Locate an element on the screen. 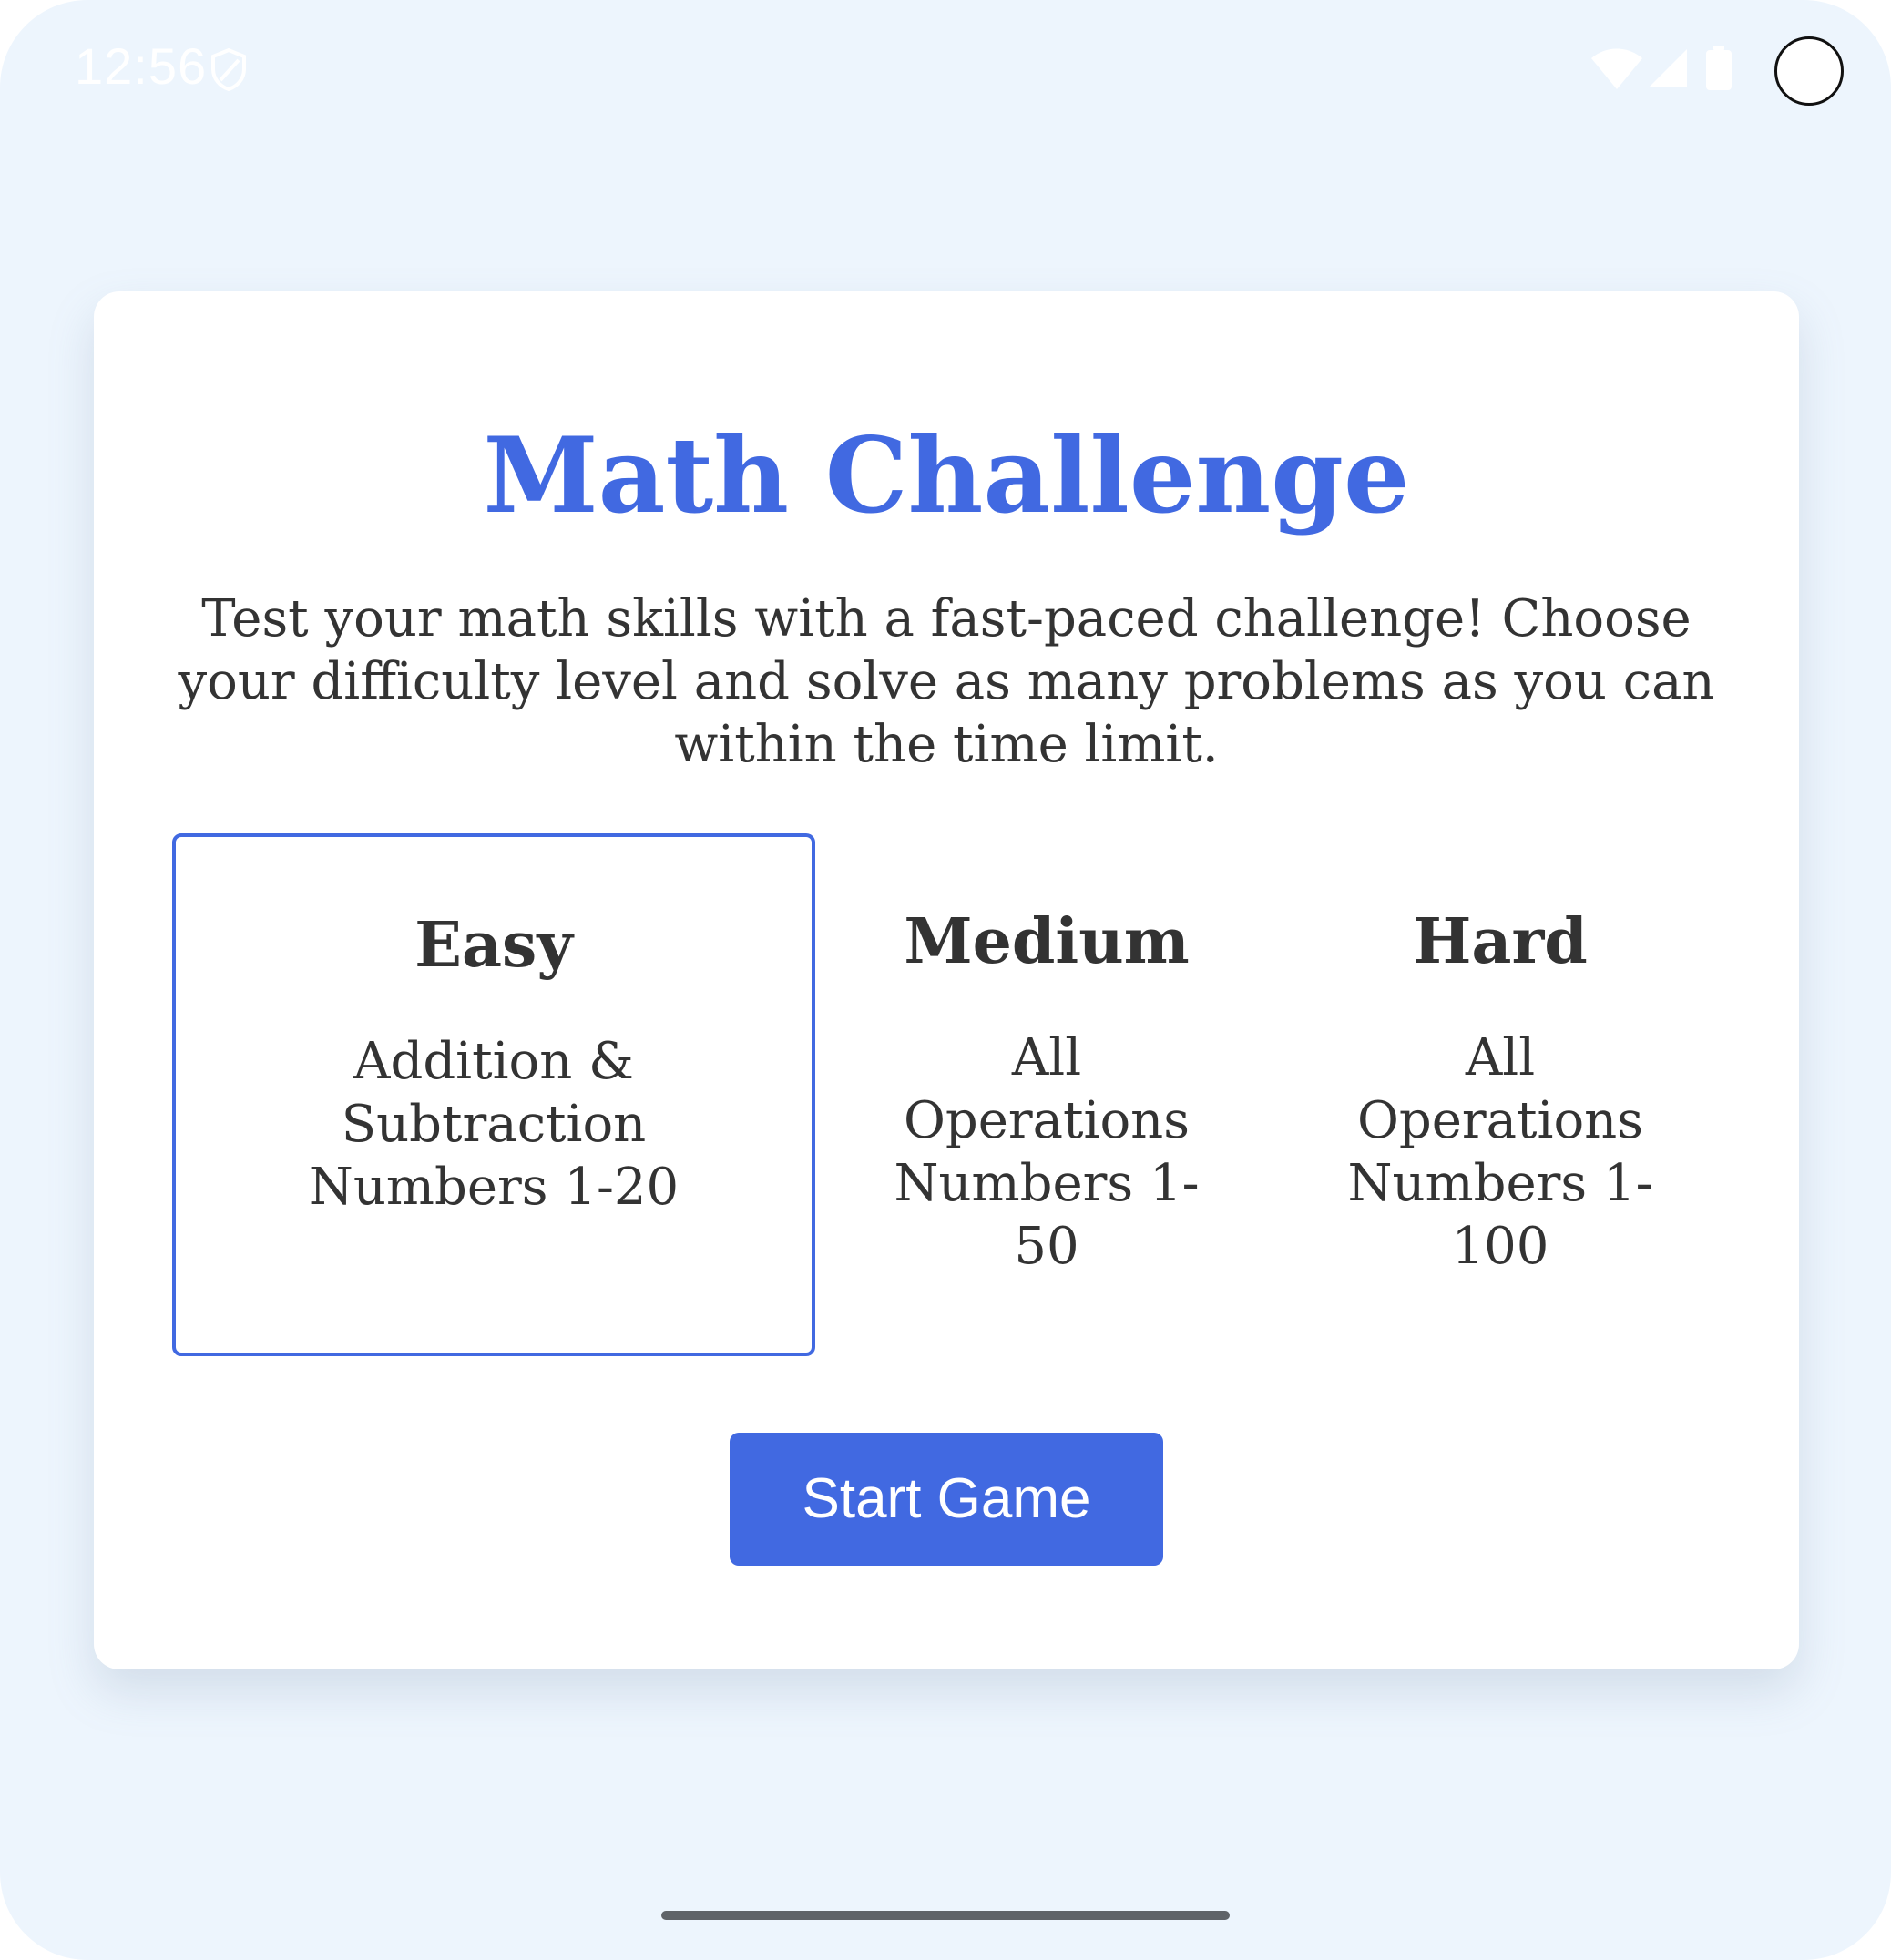 Image resolution: width=1891 pixels, height=1960 pixels. difficulty-option-easy: Easy Addition & Subtraction Numbers 1-20 is located at coordinates (493, 1095).